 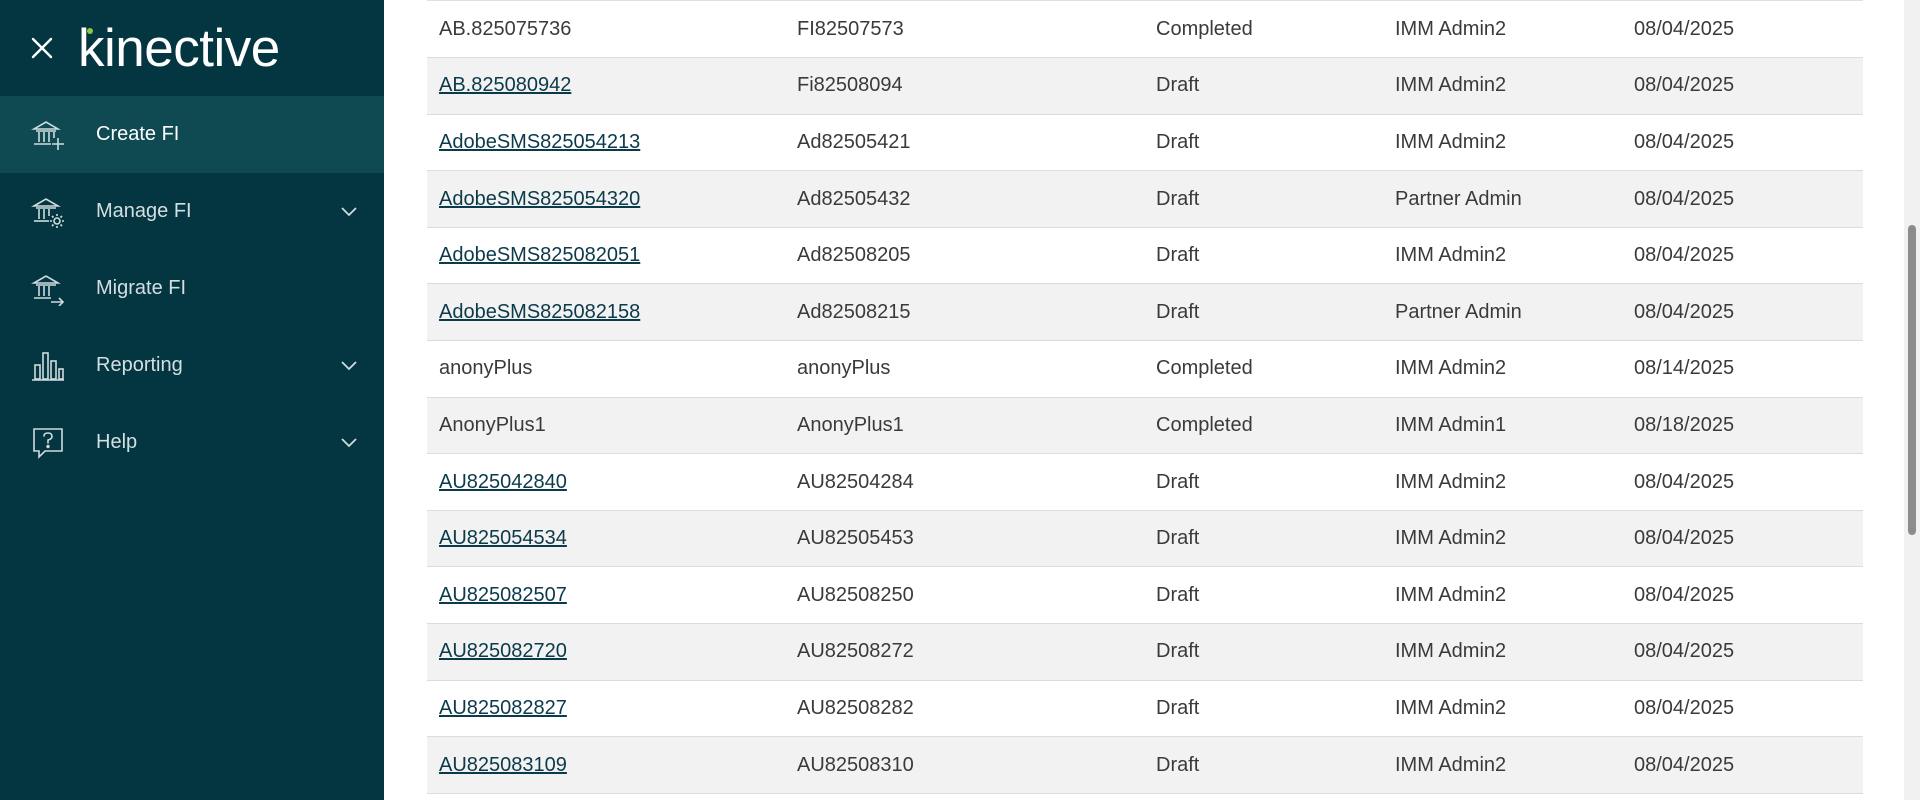 I want to click on close-icon, so click(x=42, y=48).